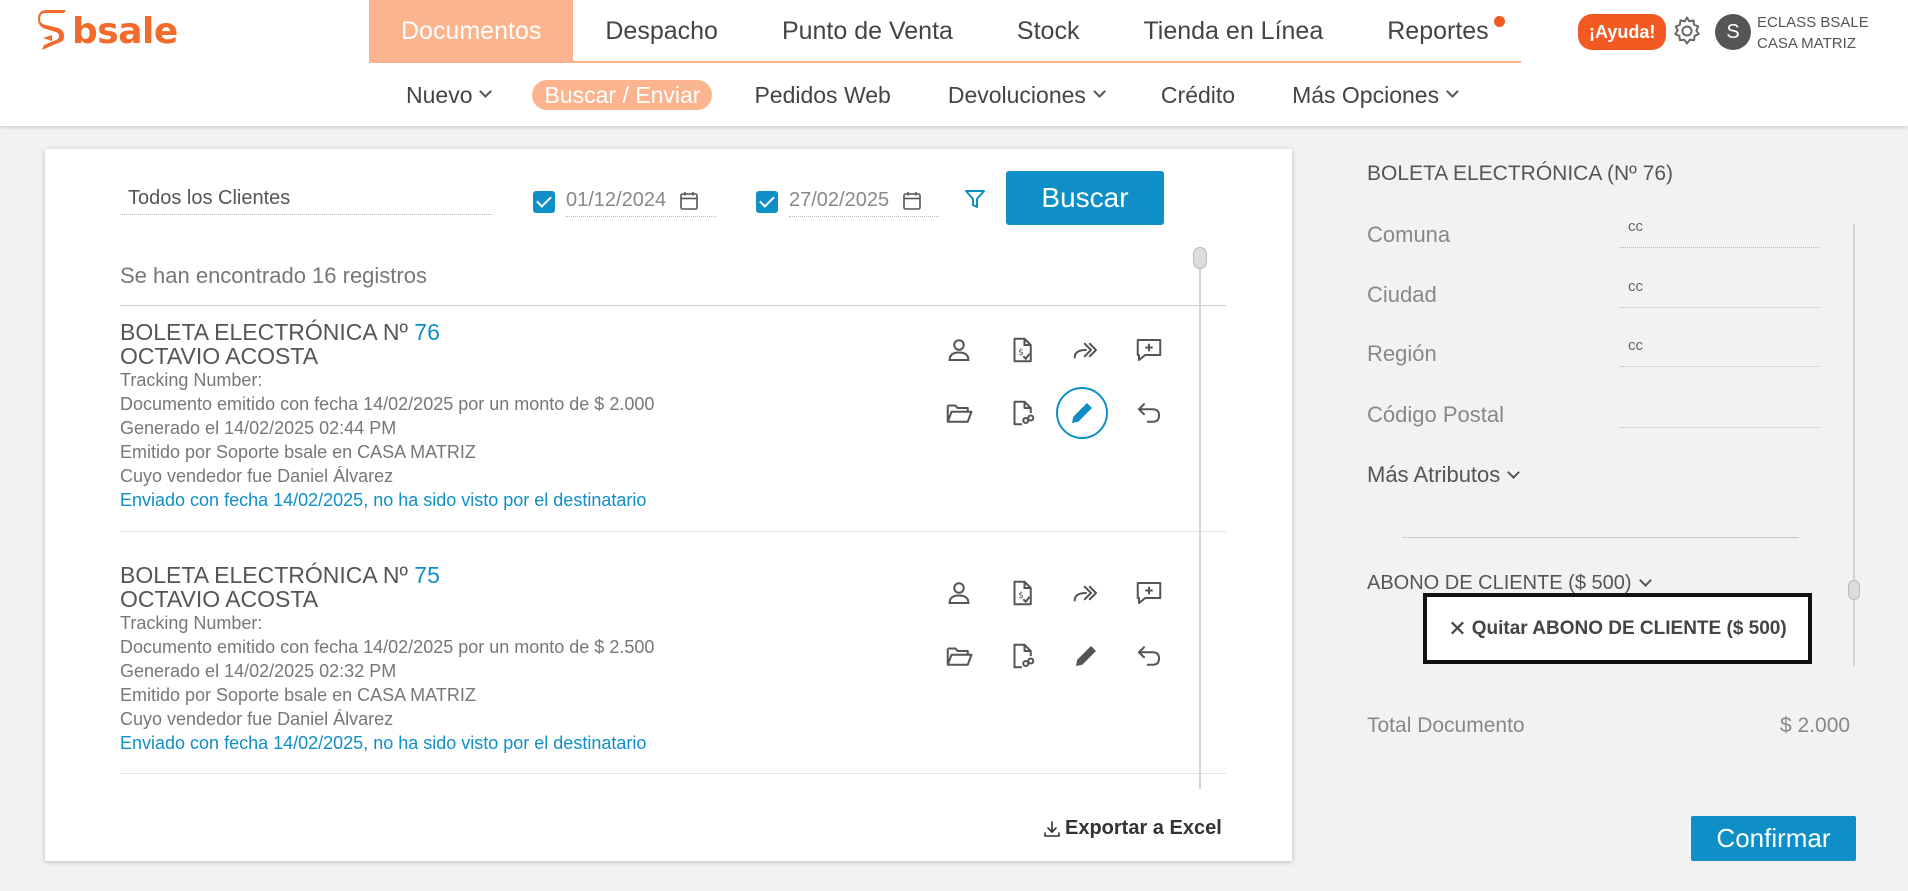 Image resolution: width=1908 pixels, height=891 pixels. What do you see at coordinates (264, 332) in the screenshot?
I see `doc-type: BOLETA ELECTRÓNICA Nº` at bounding box center [264, 332].